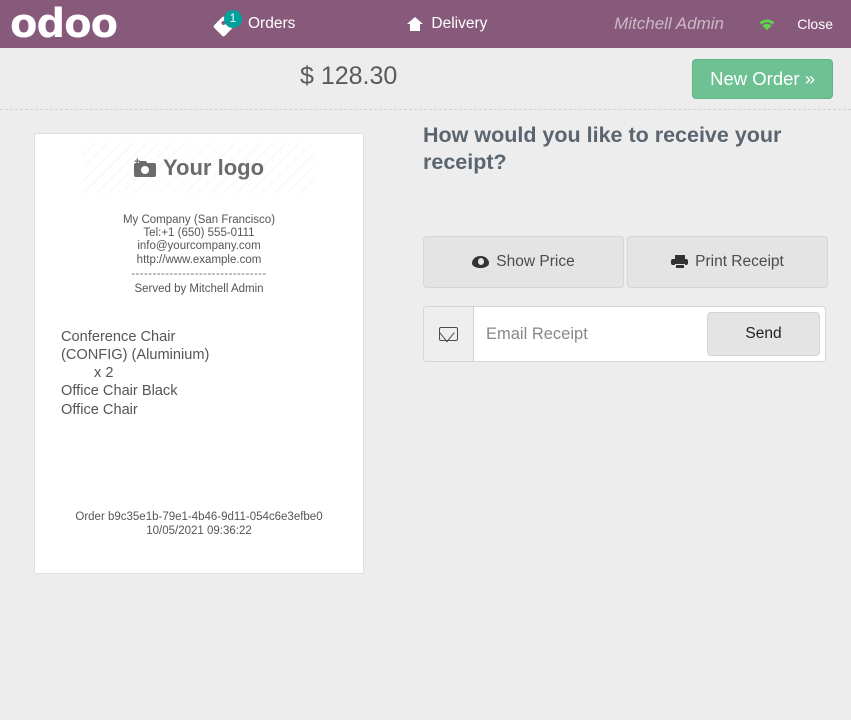 This screenshot has width=851, height=720. I want to click on company-logo-placeholder: + Your logo, so click(199, 168).